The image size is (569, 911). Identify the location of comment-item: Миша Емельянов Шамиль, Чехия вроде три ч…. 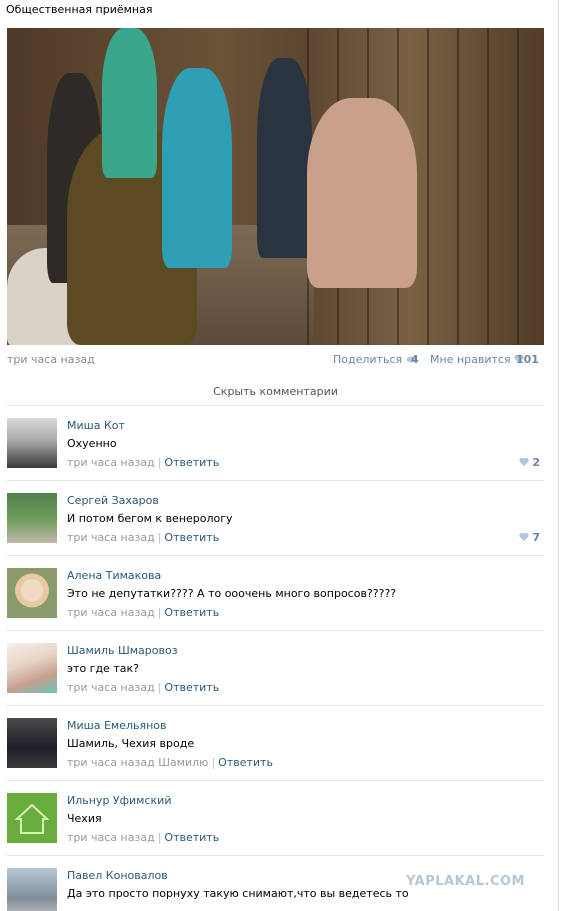
(275, 743).